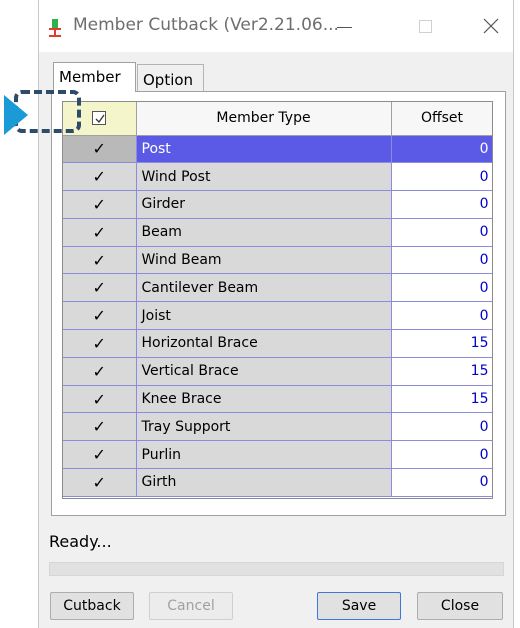 The height and width of the screenshot is (628, 520). I want to click on close-icon, so click(491, 26).